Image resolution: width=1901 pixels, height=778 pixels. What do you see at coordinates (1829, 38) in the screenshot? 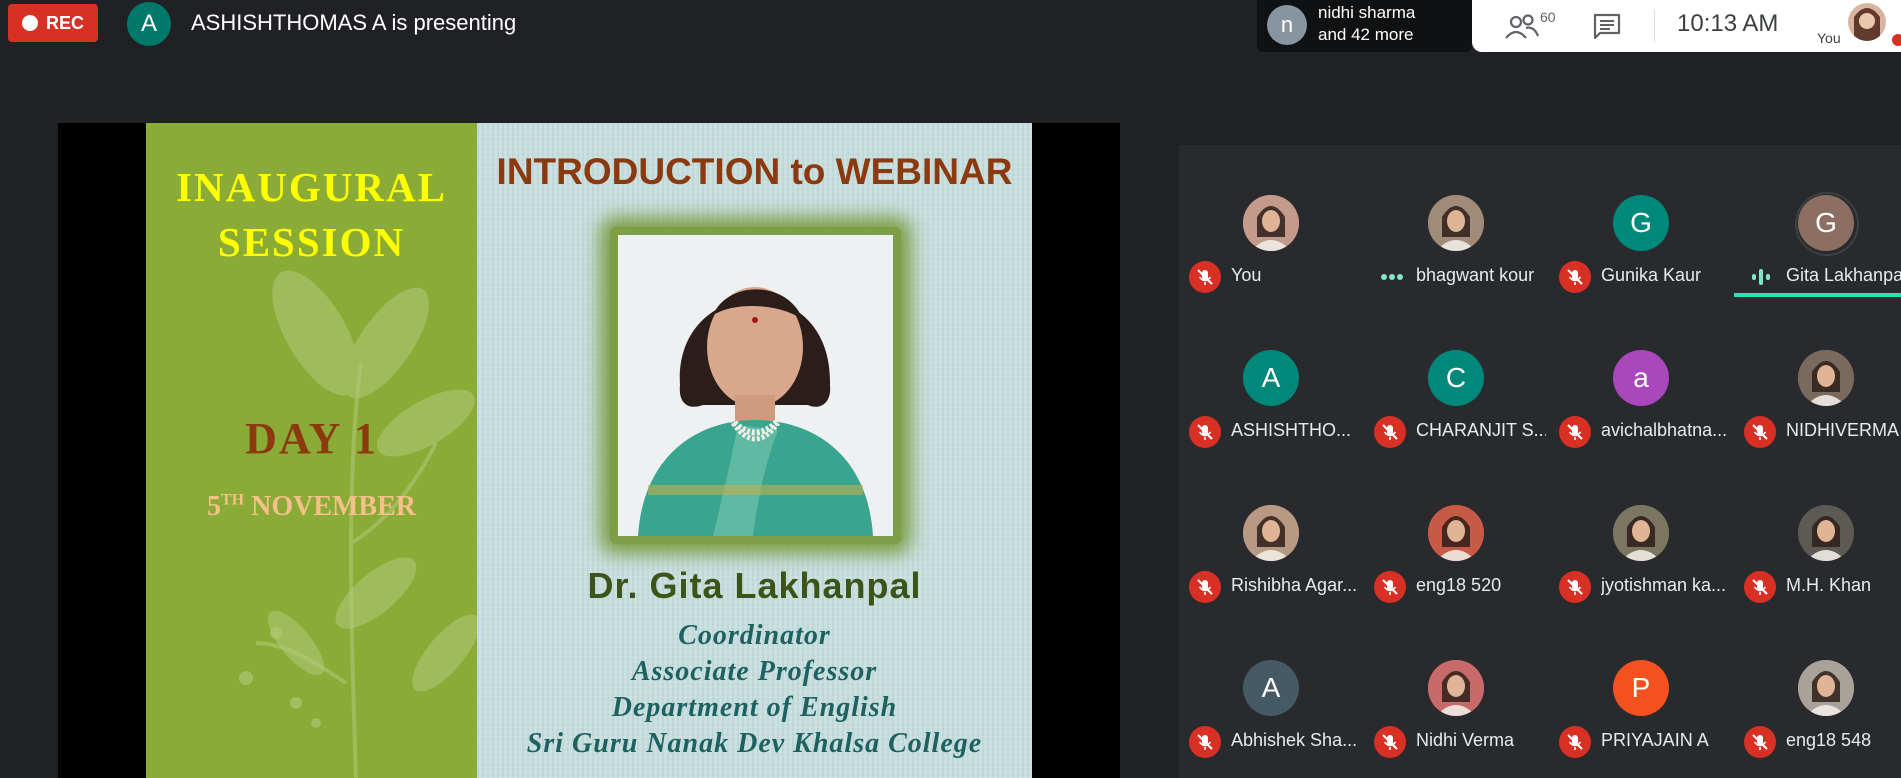
I see `self-view-label: You` at bounding box center [1829, 38].